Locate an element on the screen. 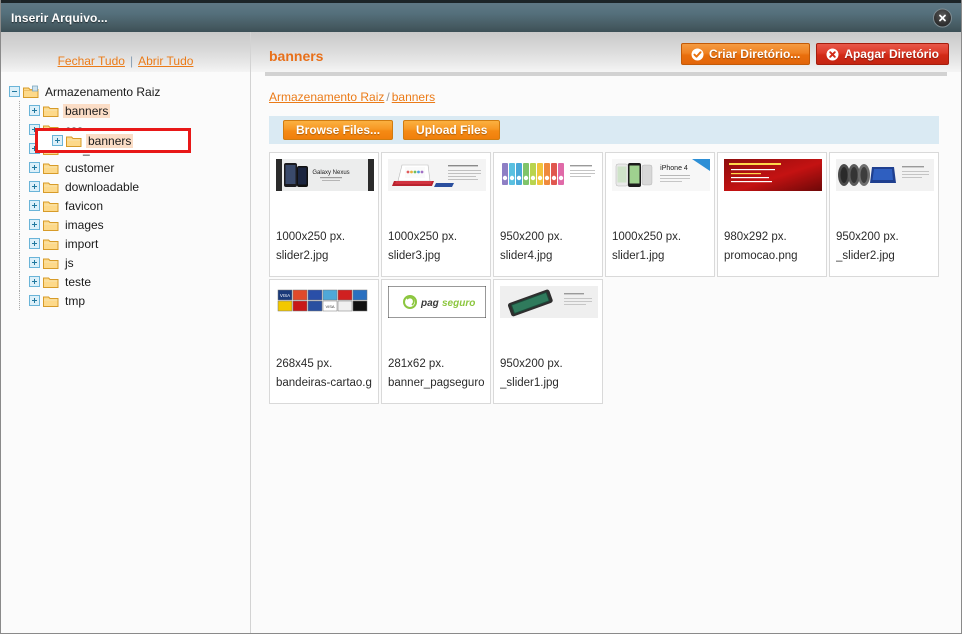 The image size is (962, 634). credit-card-flags-thumbnail: VISA VISA is located at coordinates (325, 302).